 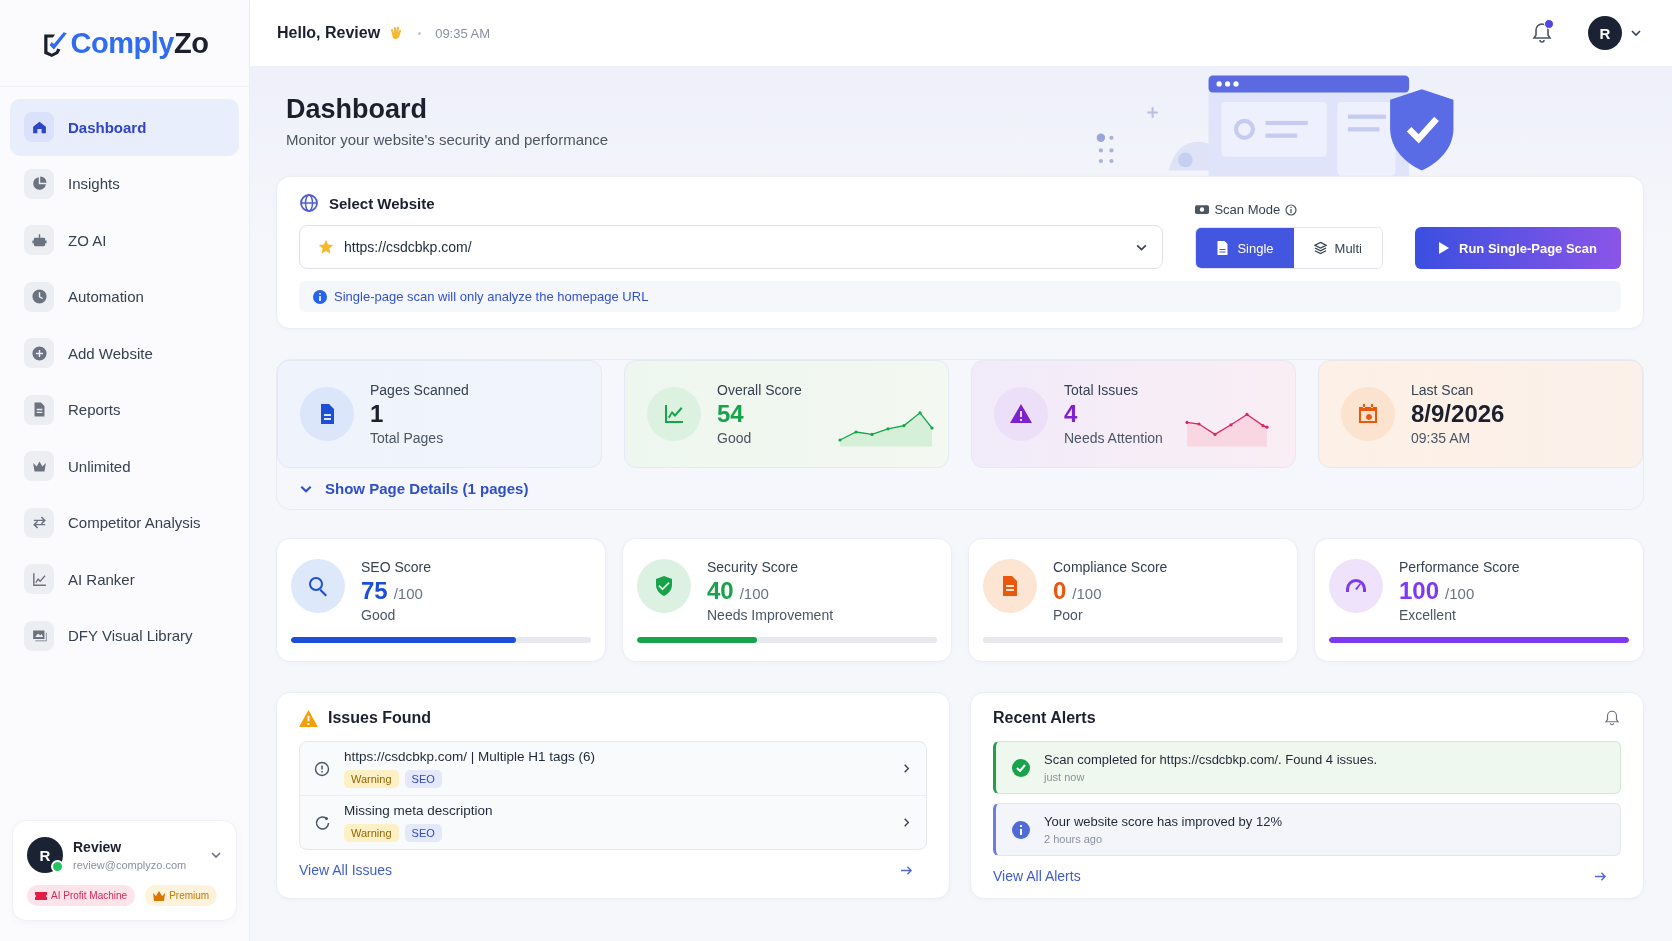 What do you see at coordinates (1444, 248) in the screenshot?
I see `play-icon` at bounding box center [1444, 248].